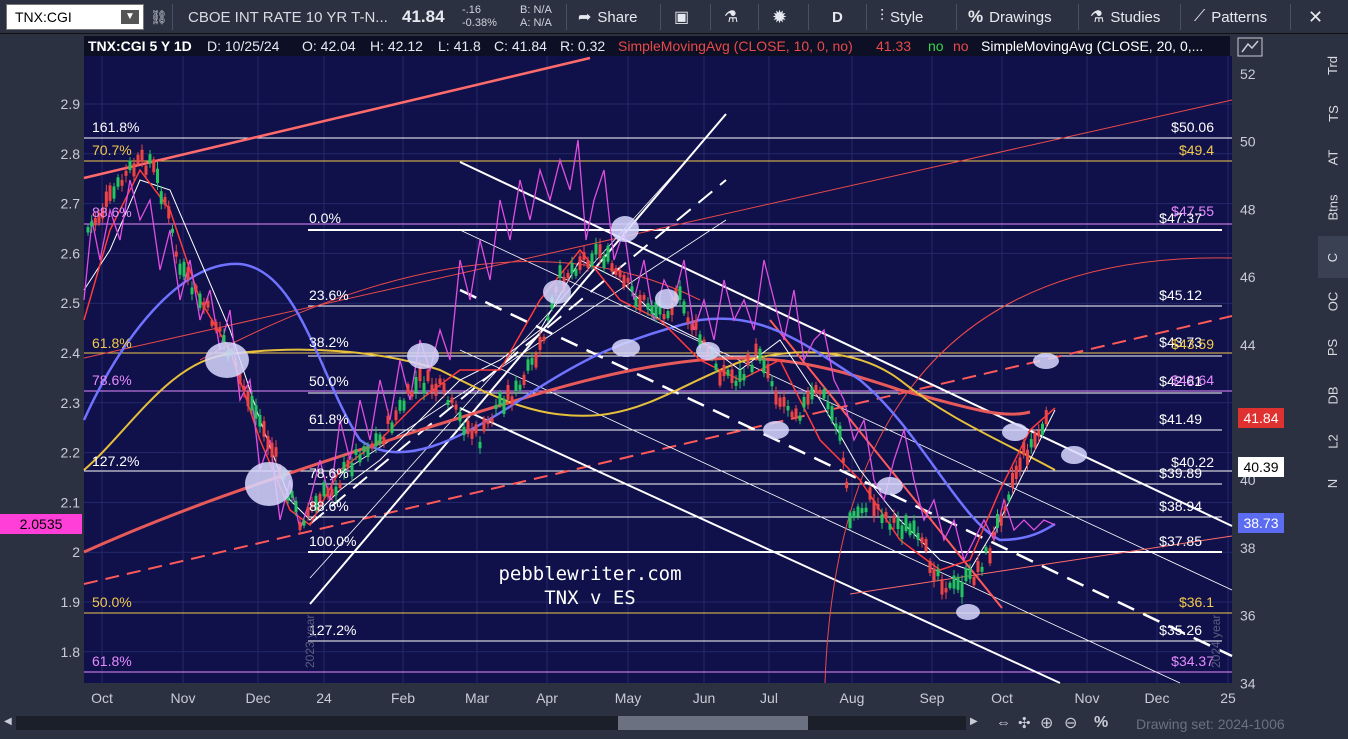  Describe the element at coordinates (1070, 723) in the screenshot. I see `zoom-out-icon: ⊖` at that location.